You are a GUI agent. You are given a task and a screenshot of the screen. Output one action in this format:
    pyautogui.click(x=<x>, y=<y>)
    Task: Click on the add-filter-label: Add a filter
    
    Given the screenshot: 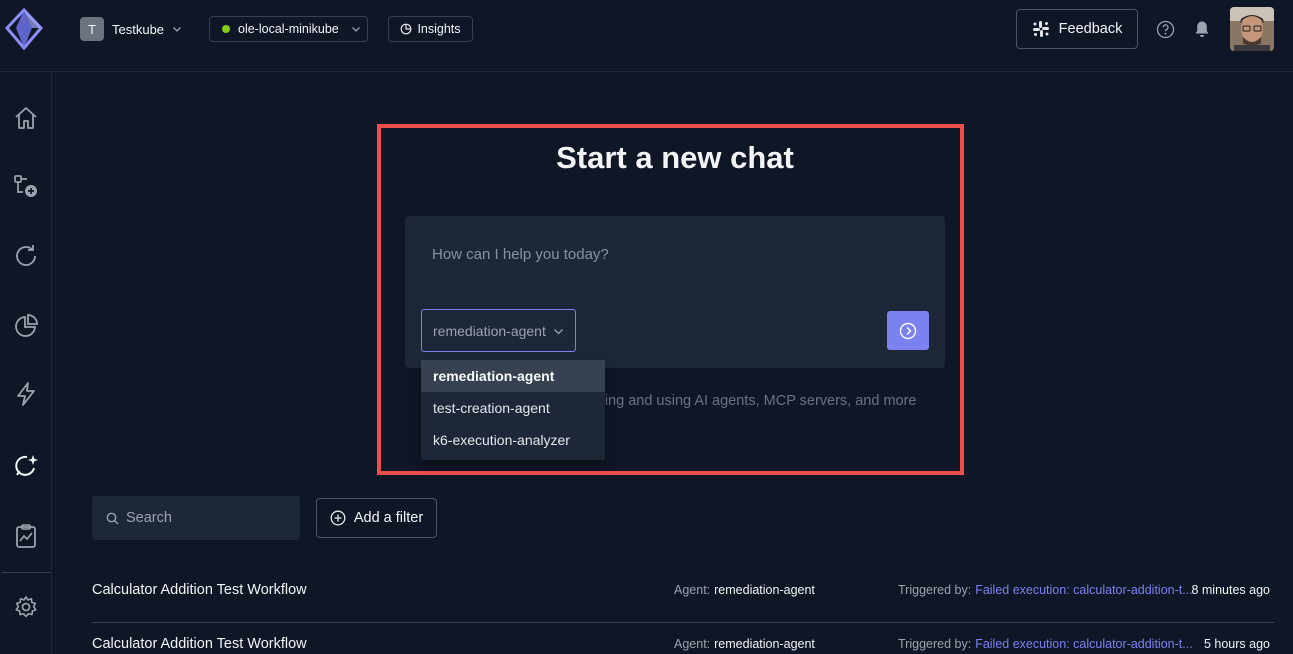 What is the action you would take?
    pyautogui.click(x=388, y=518)
    